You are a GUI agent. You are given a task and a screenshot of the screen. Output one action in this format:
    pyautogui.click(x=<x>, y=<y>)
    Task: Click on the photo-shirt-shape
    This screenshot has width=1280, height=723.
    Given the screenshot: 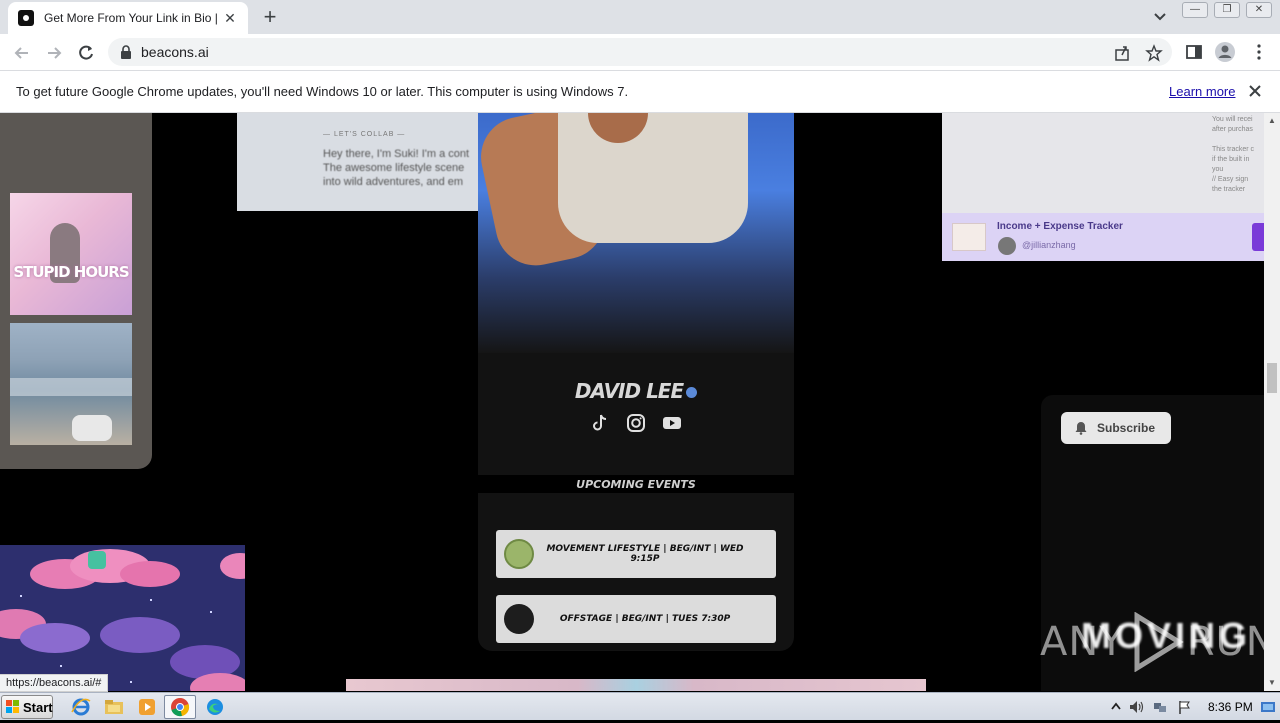 What is the action you would take?
    pyautogui.click(x=653, y=178)
    